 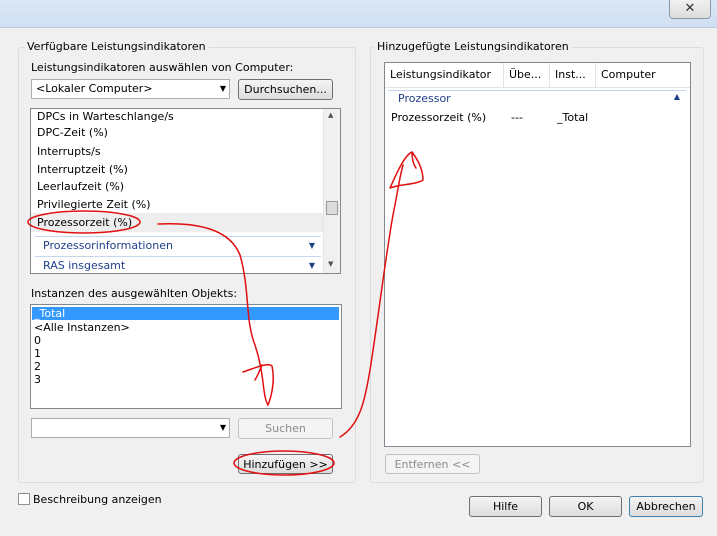 I want to click on row-instance: _Total, so click(x=573, y=117).